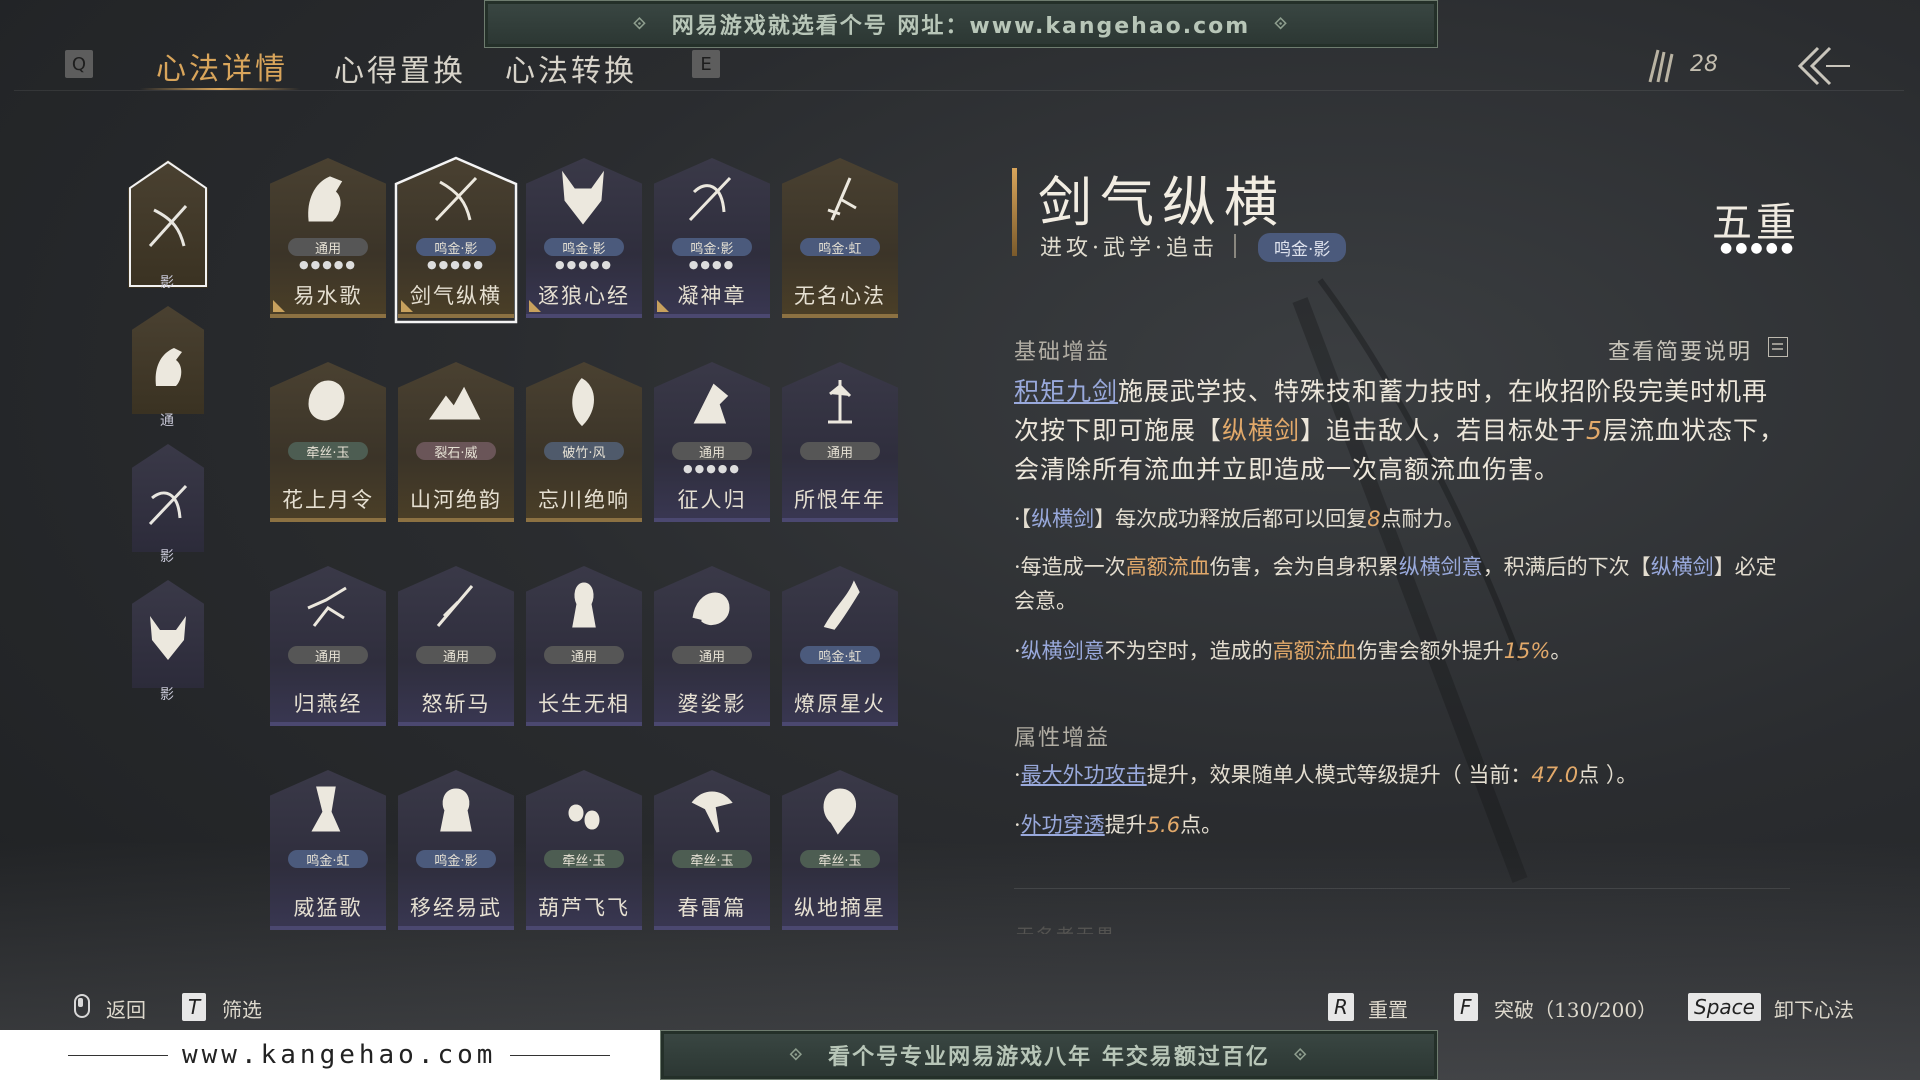 The width and height of the screenshot is (1920, 1080). What do you see at coordinates (571, 68) in the screenshot?
I see `tab-xinfa-convert: 心法转换` at bounding box center [571, 68].